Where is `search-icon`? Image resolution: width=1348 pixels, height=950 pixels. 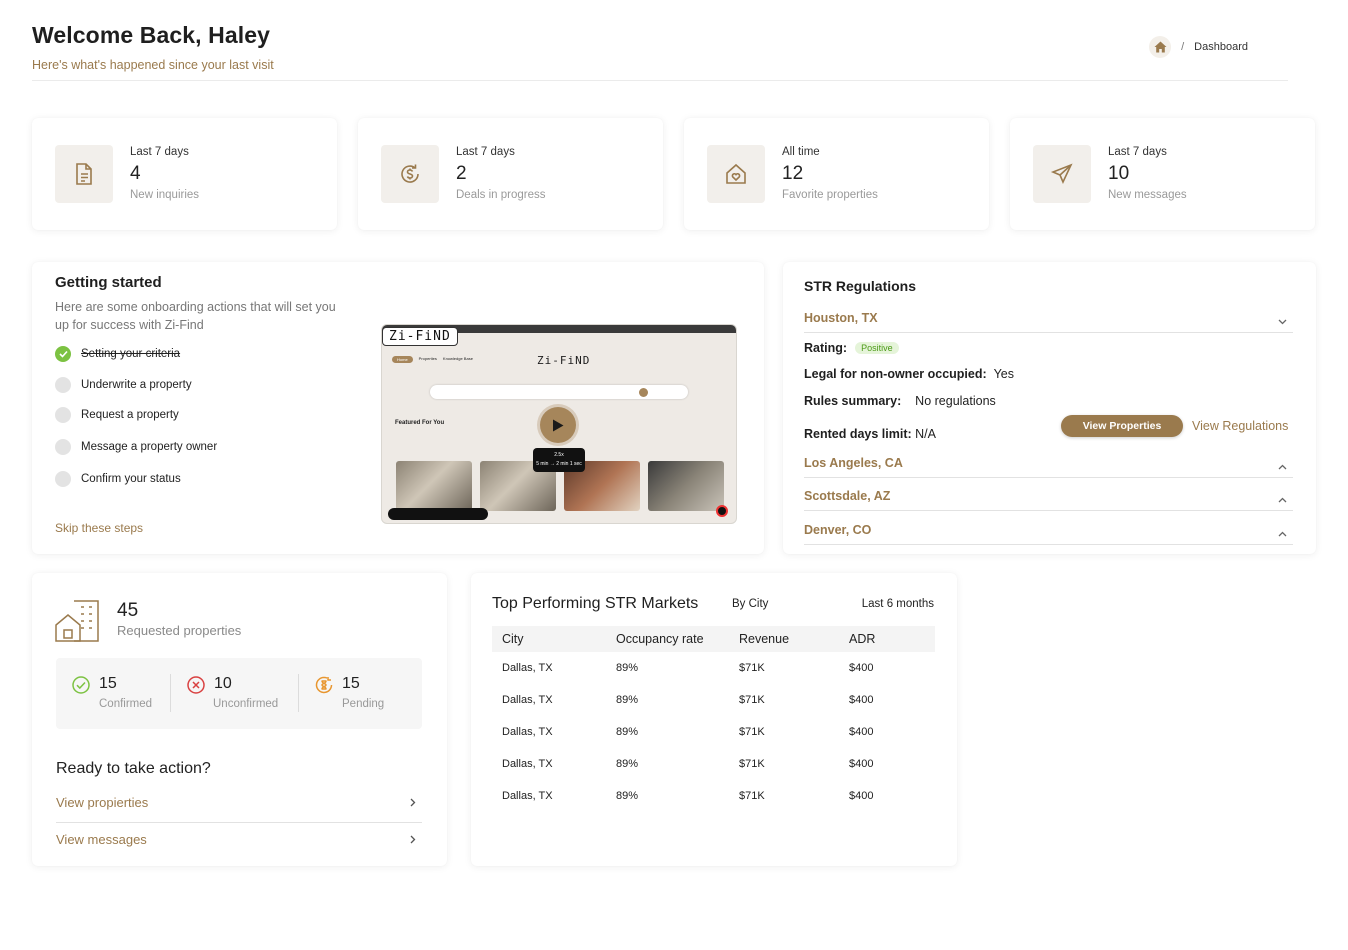
search-icon is located at coordinates (643, 392).